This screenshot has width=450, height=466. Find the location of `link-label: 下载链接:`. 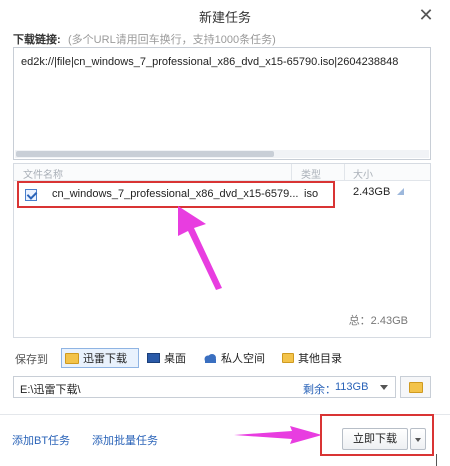

link-label: 下载链接: is located at coordinates (37, 40).